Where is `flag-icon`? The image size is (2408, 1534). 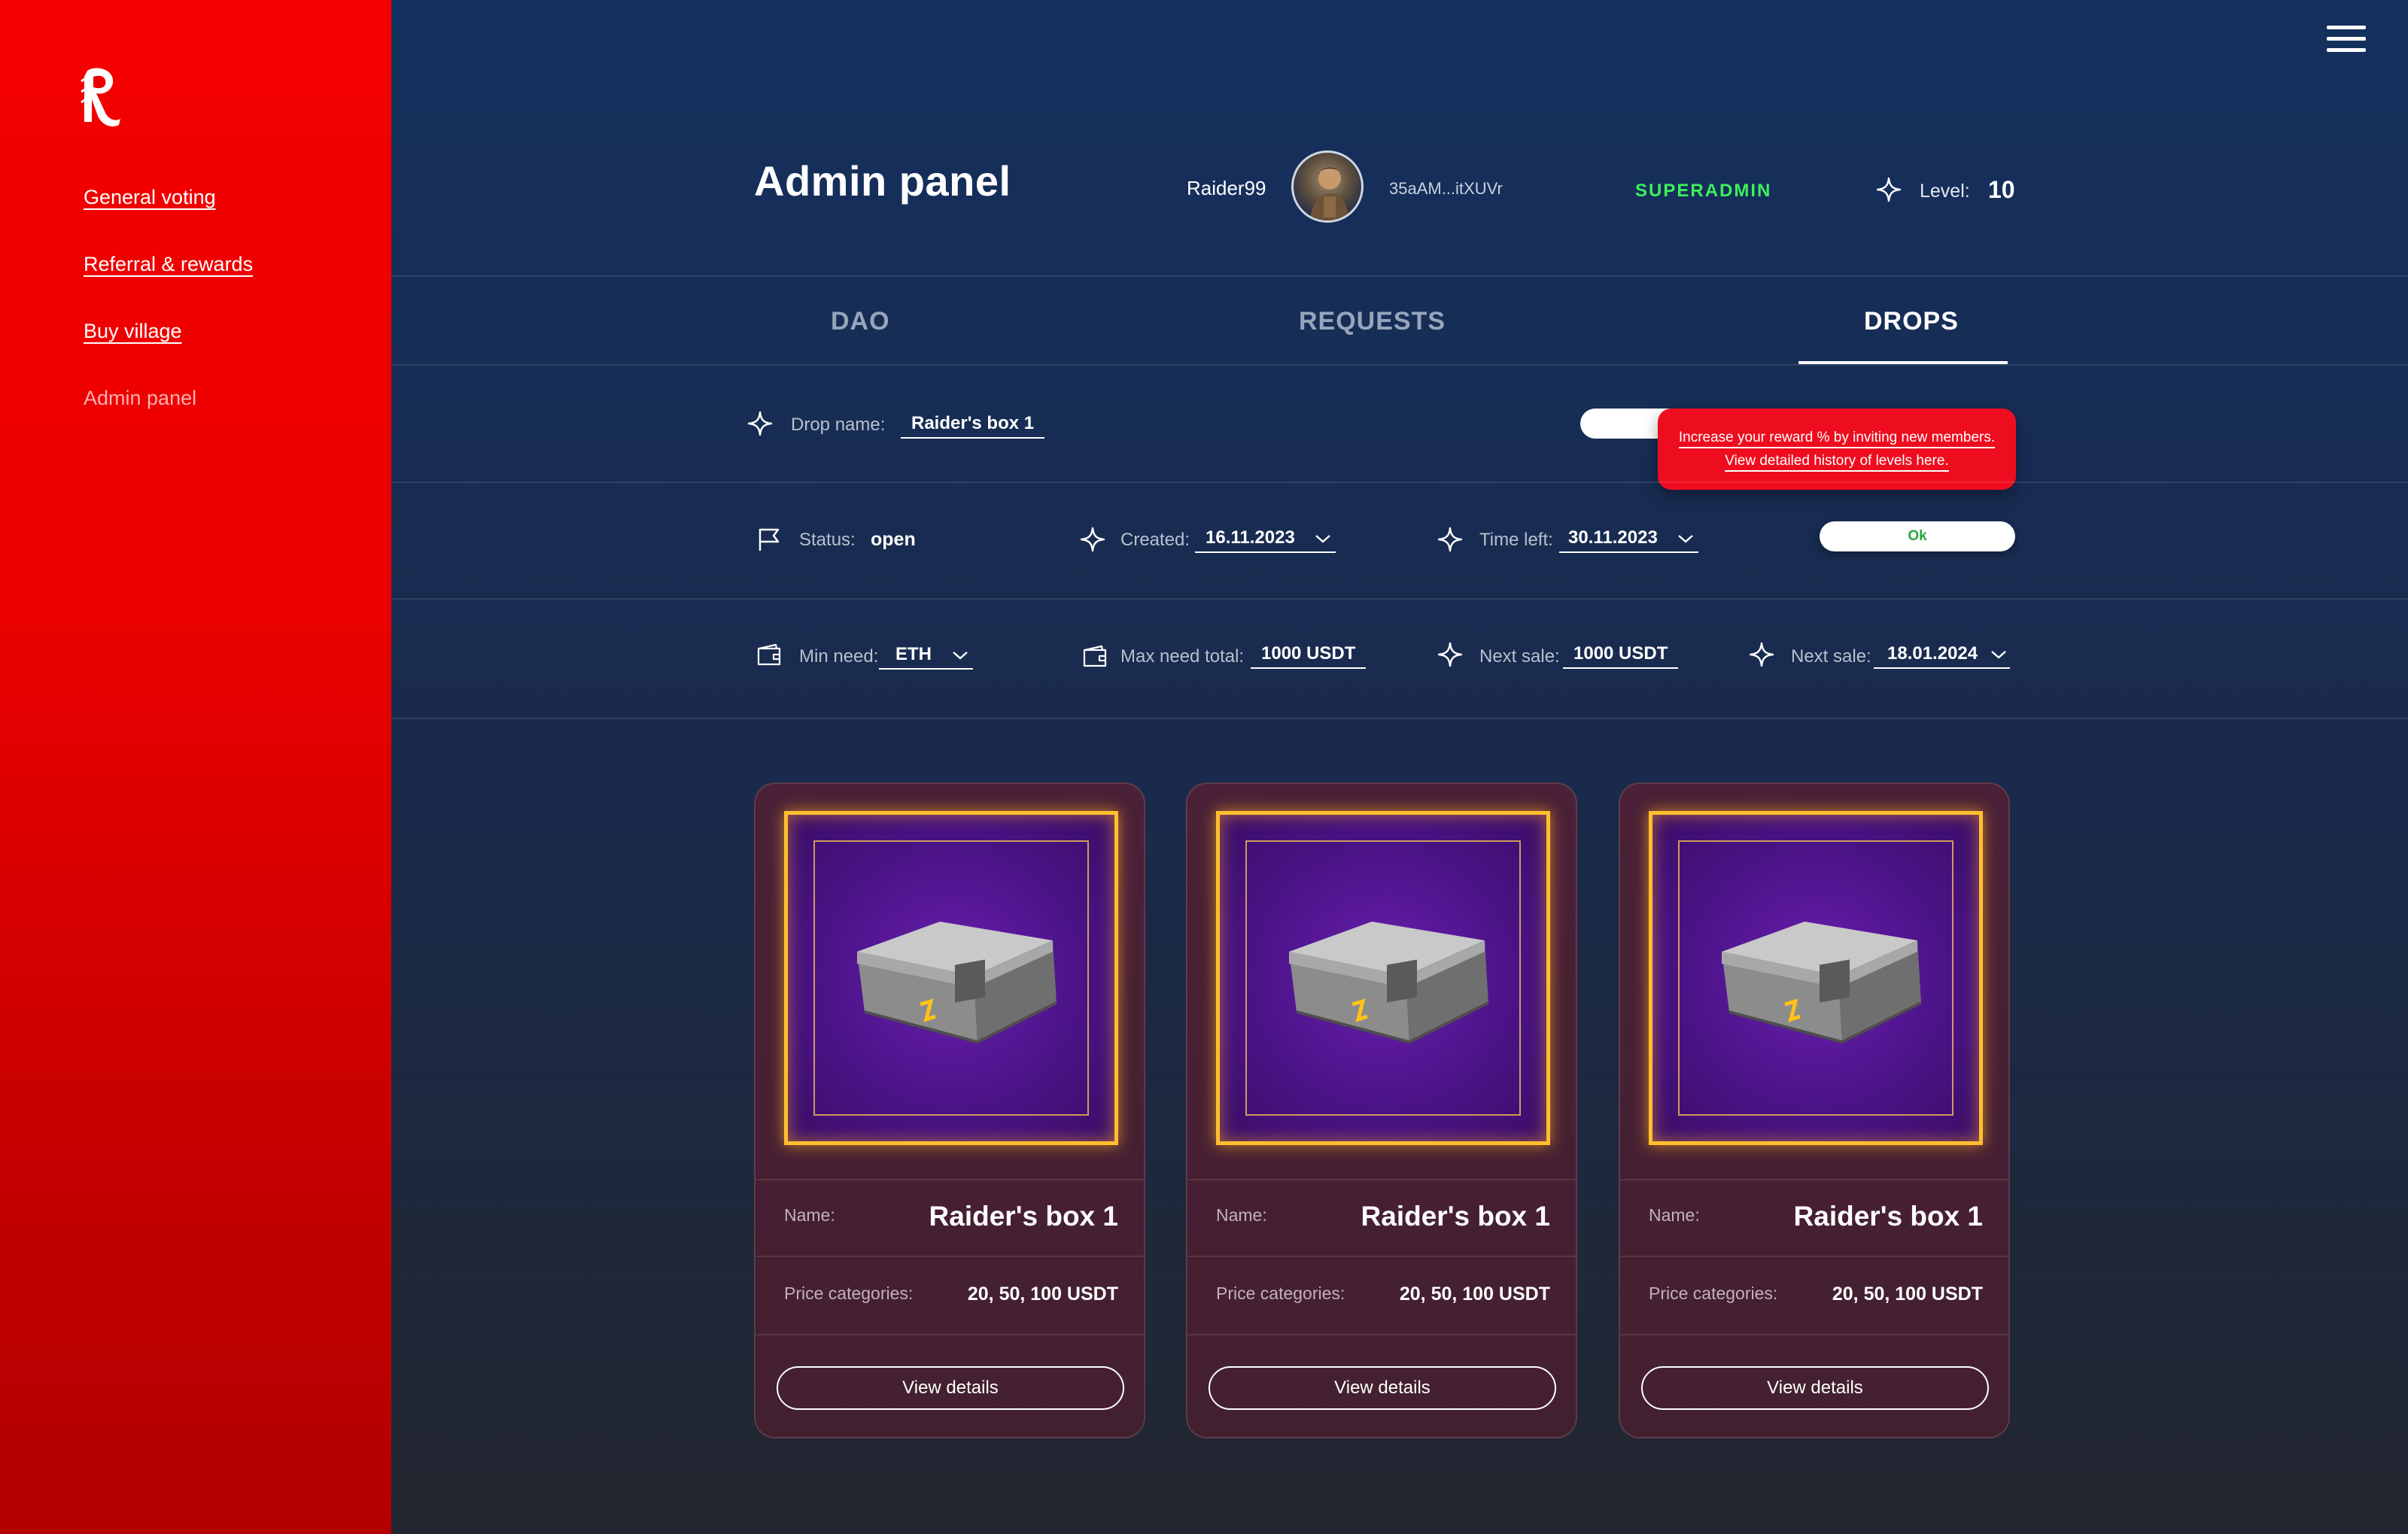 flag-icon is located at coordinates (769, 539).